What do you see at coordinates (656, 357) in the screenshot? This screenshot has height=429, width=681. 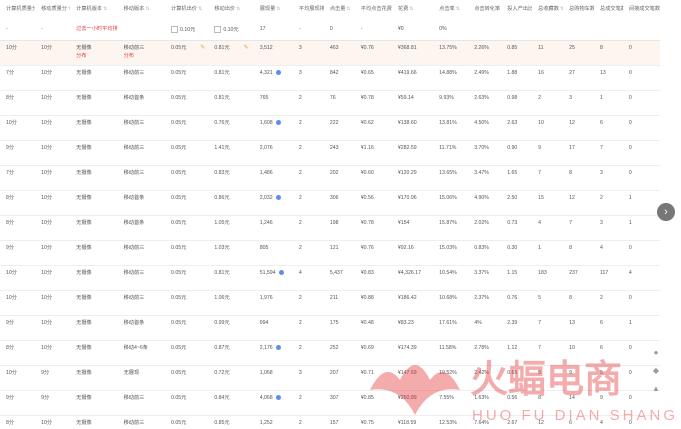 I see `user-icon: ●` at bounding box center [656, 357].